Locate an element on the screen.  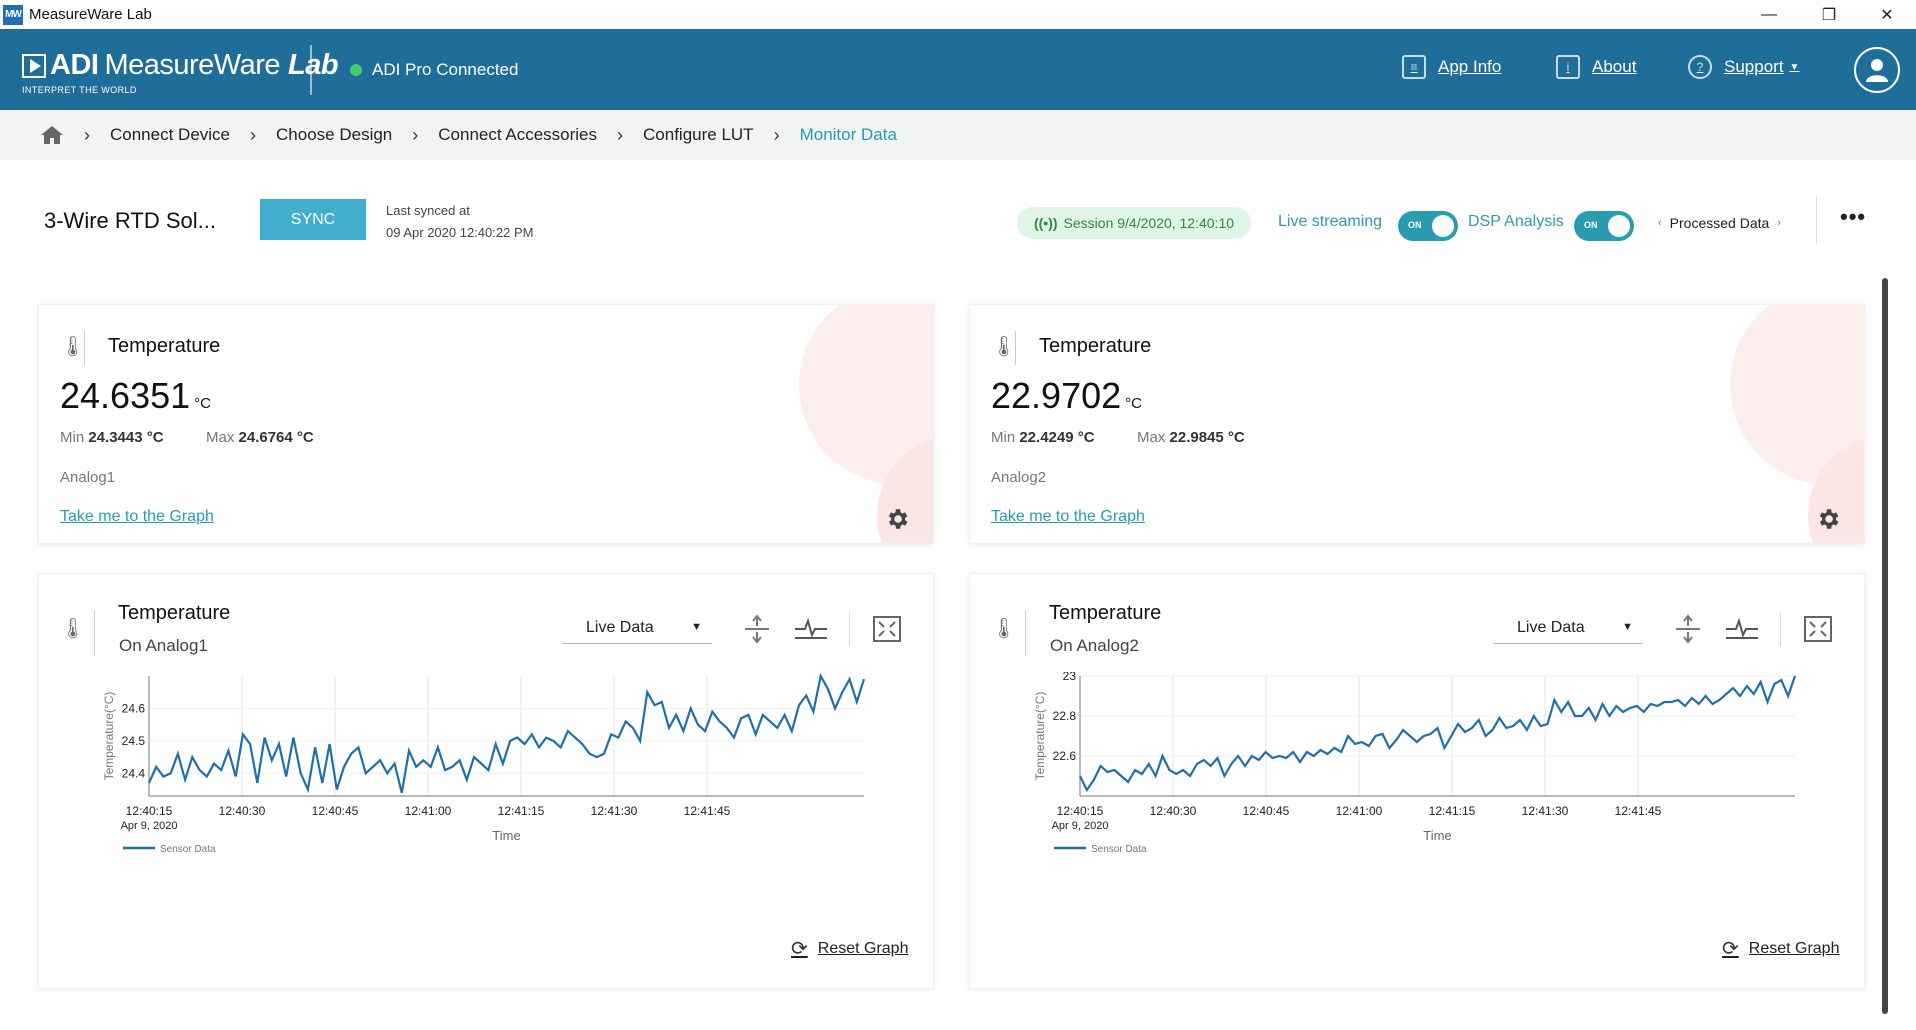
help-chat-icon: ? is located at coordinates (1700, 67).